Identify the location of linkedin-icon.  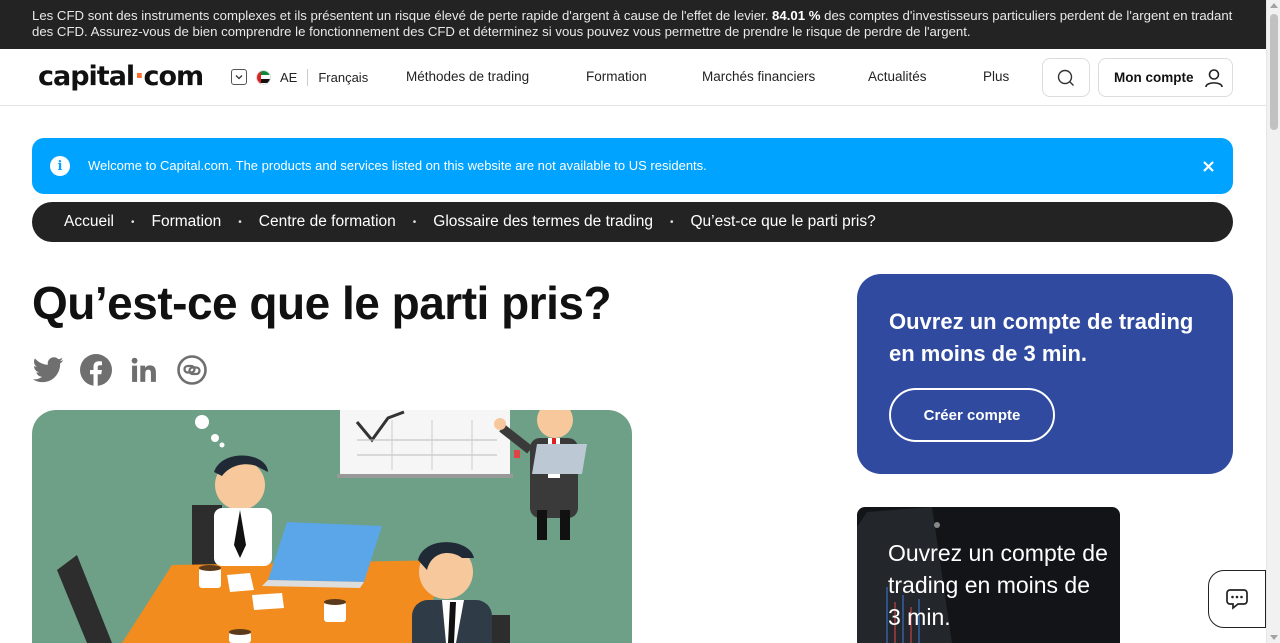
(143, 369).